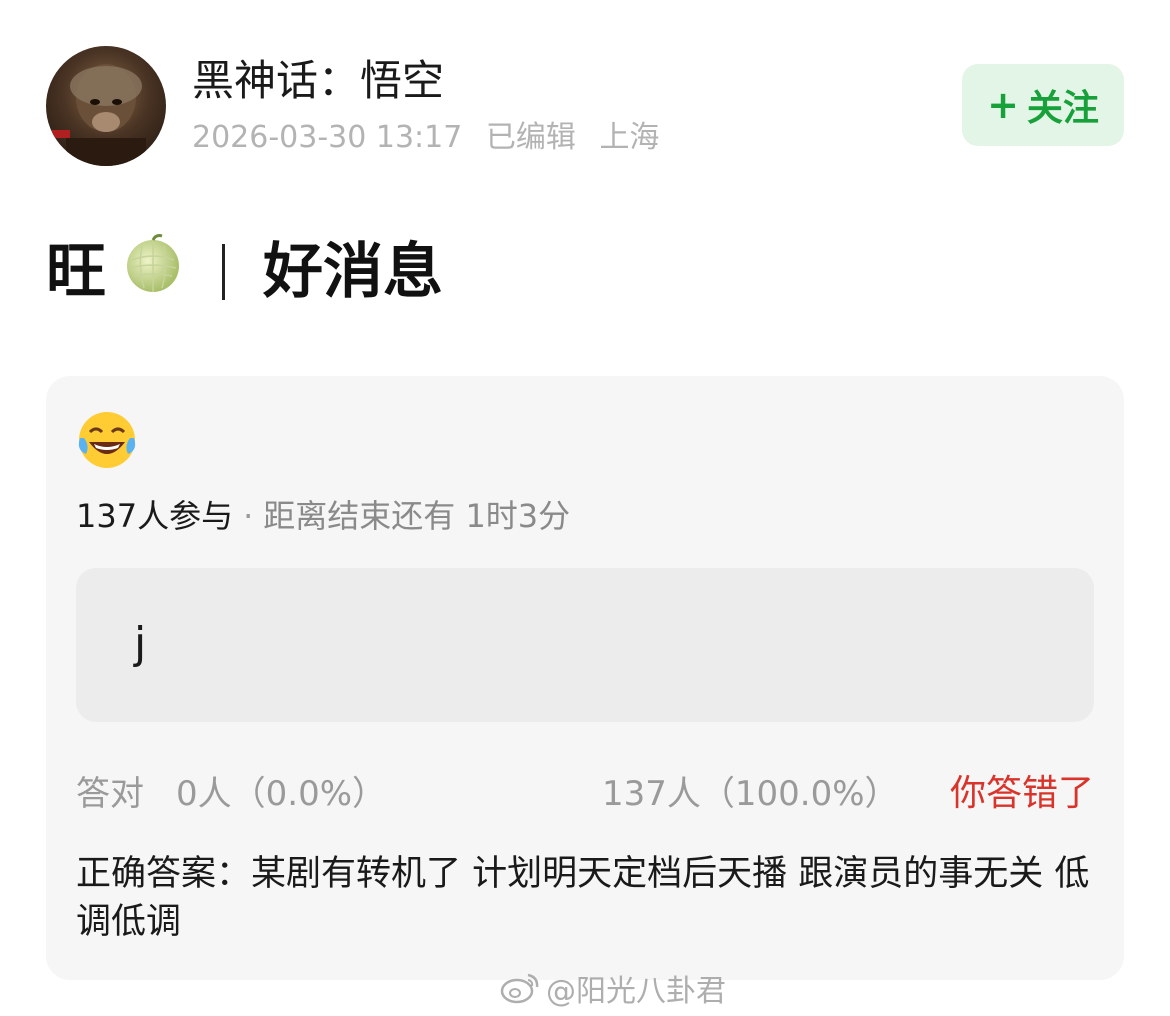 The height and width of the screenshot is (1016, 1170). What do you see at coordinates (1062, 108) in the screenshot?
I see `follow-label: 关注` at bounding box center [1062, 108].